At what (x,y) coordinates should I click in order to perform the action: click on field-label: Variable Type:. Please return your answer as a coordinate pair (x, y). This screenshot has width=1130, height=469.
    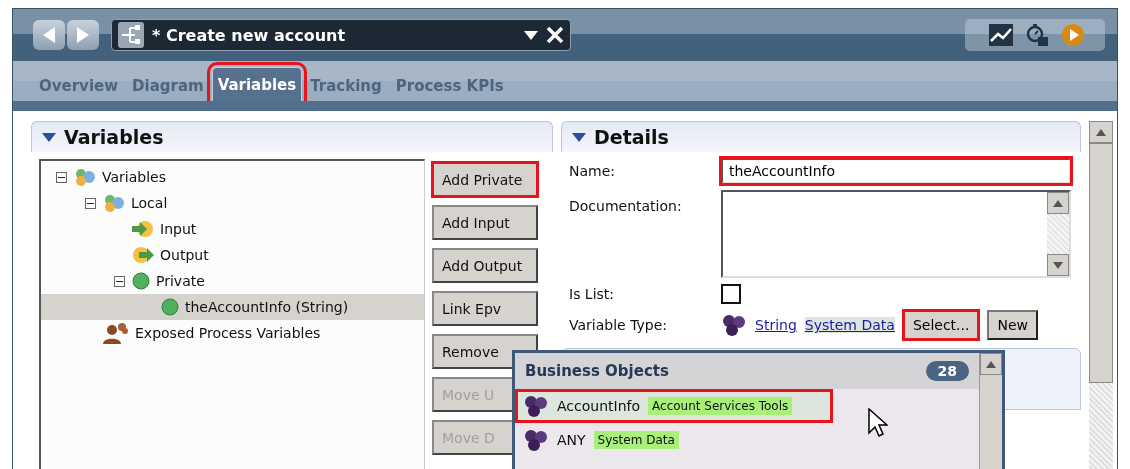
    Looking at the image, I should click on (618, 325).